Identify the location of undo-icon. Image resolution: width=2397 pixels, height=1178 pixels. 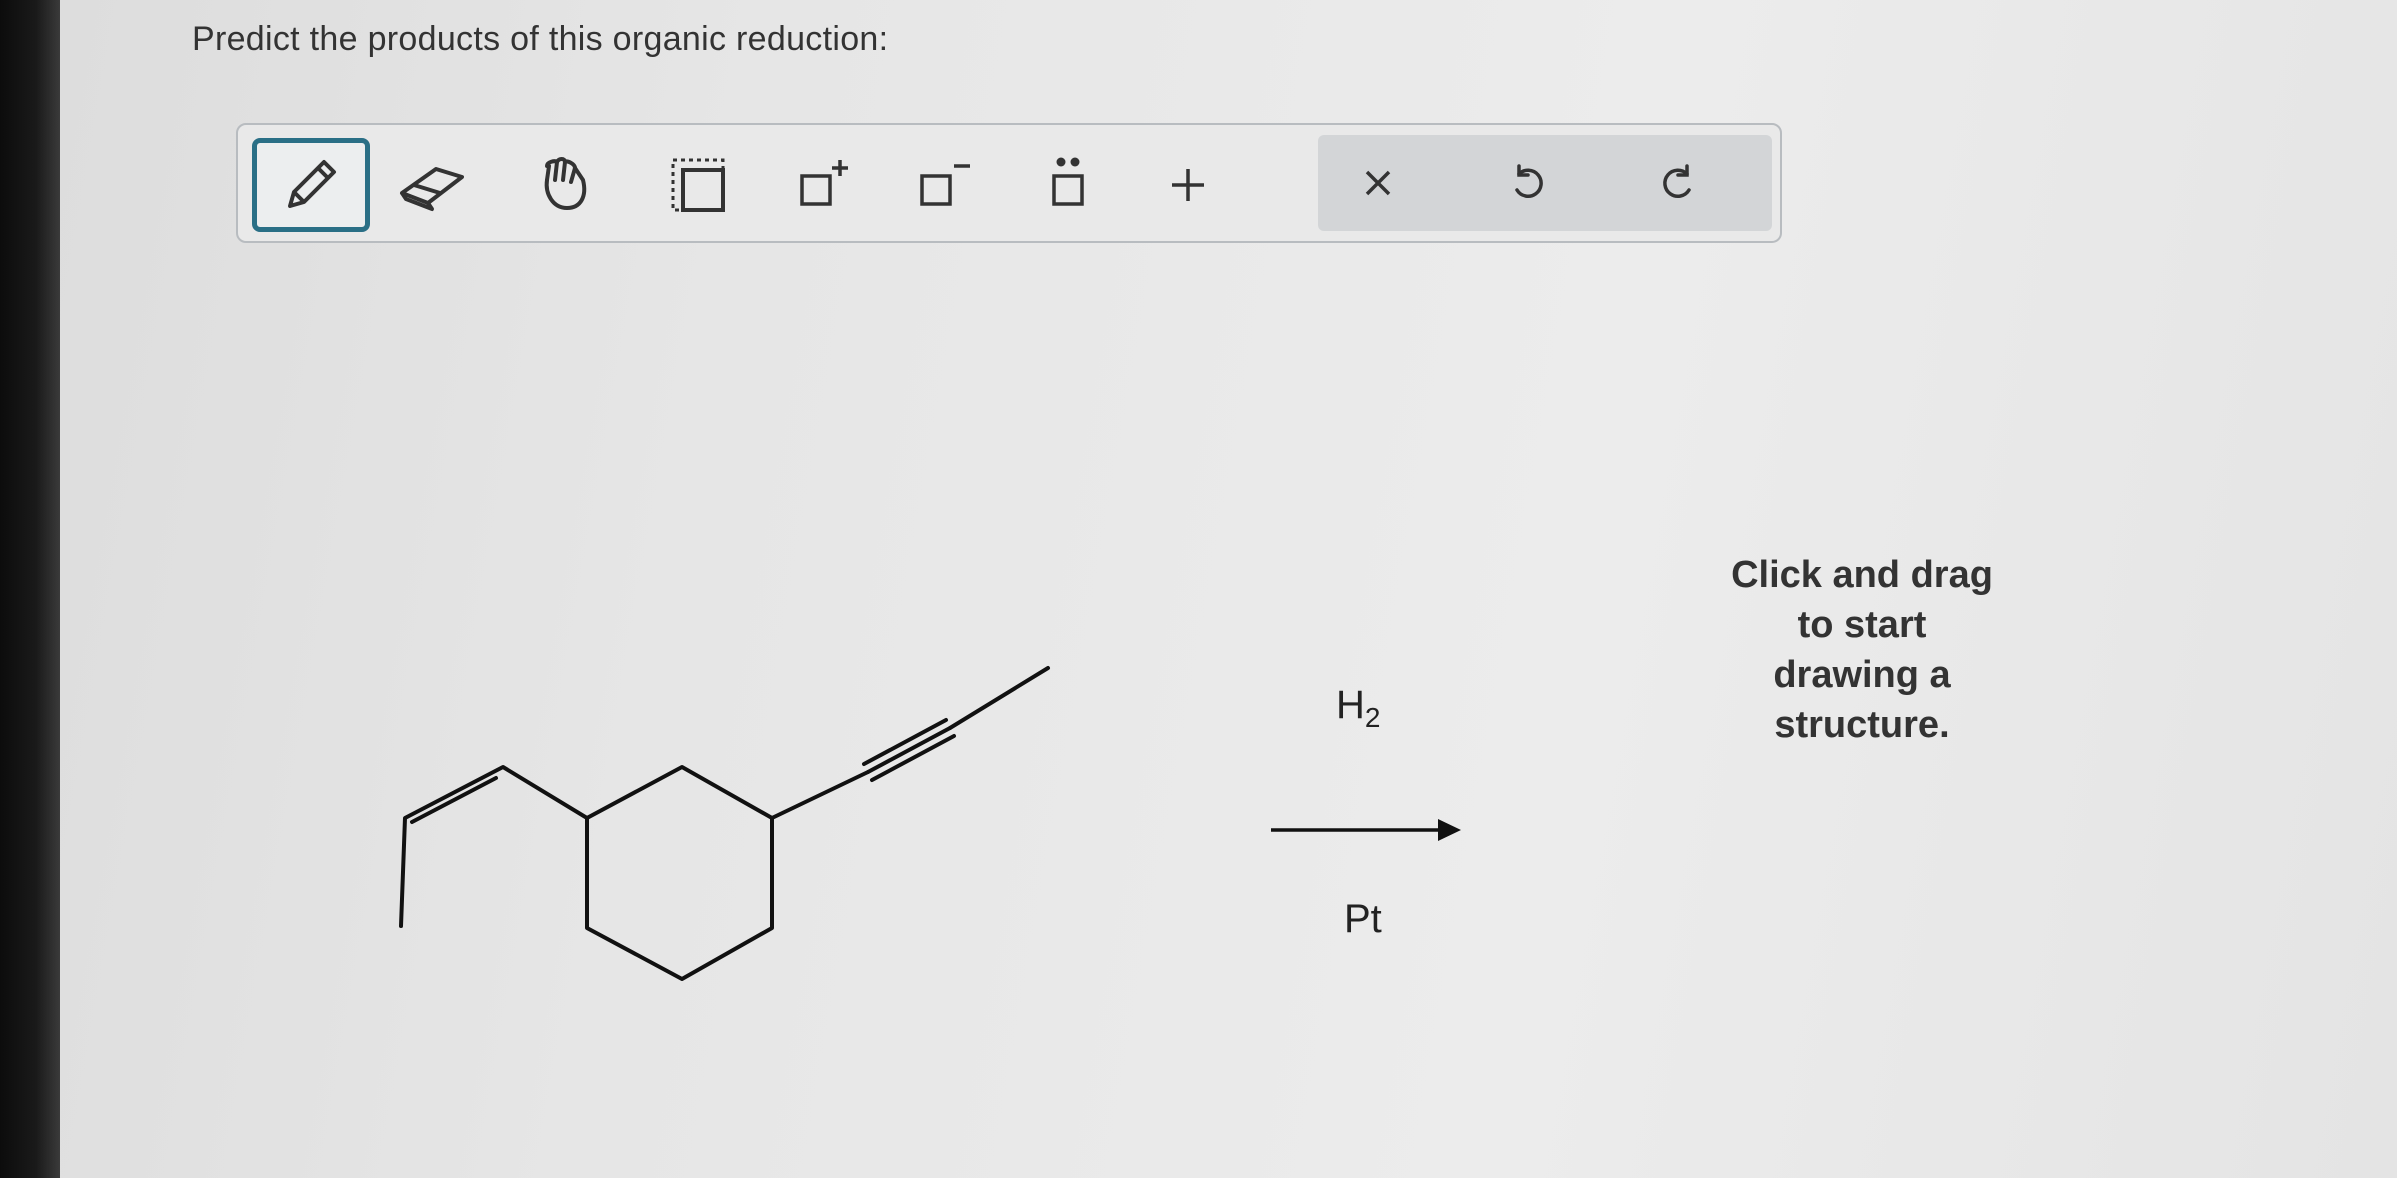
(1529, 181).